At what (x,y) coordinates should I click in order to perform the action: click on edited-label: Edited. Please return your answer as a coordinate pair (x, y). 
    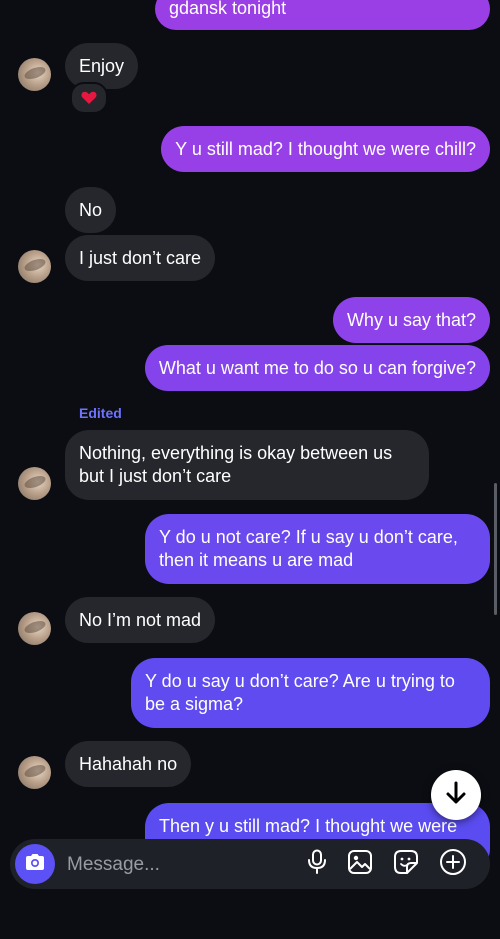
    Looking at the image, I should click on (100, 413).